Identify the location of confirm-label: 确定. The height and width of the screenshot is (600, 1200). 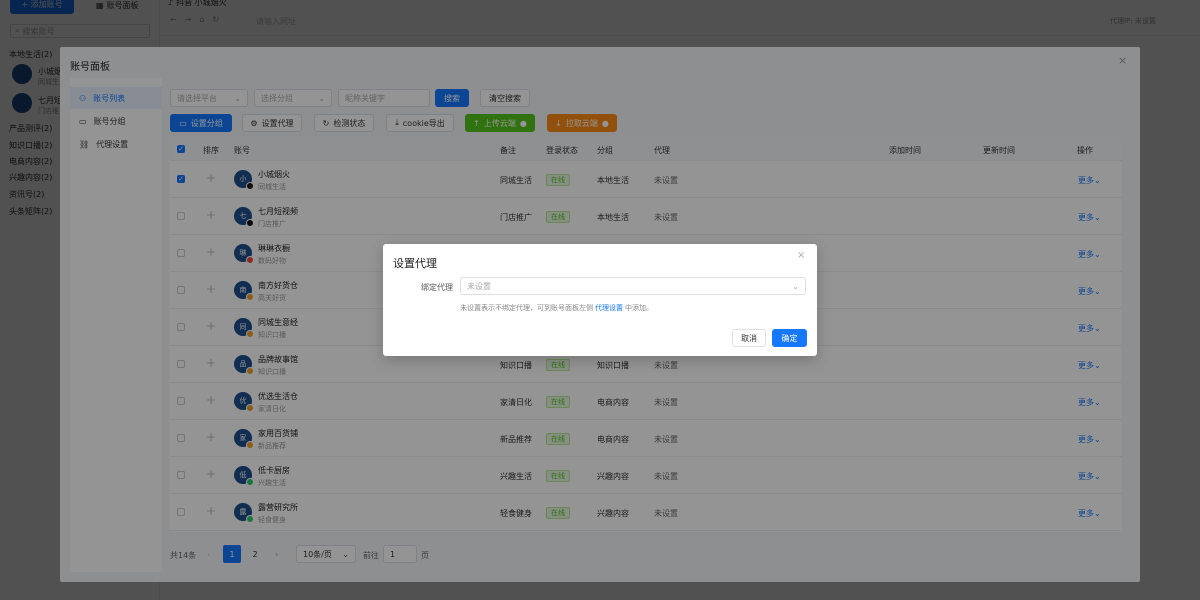
(789, 338).